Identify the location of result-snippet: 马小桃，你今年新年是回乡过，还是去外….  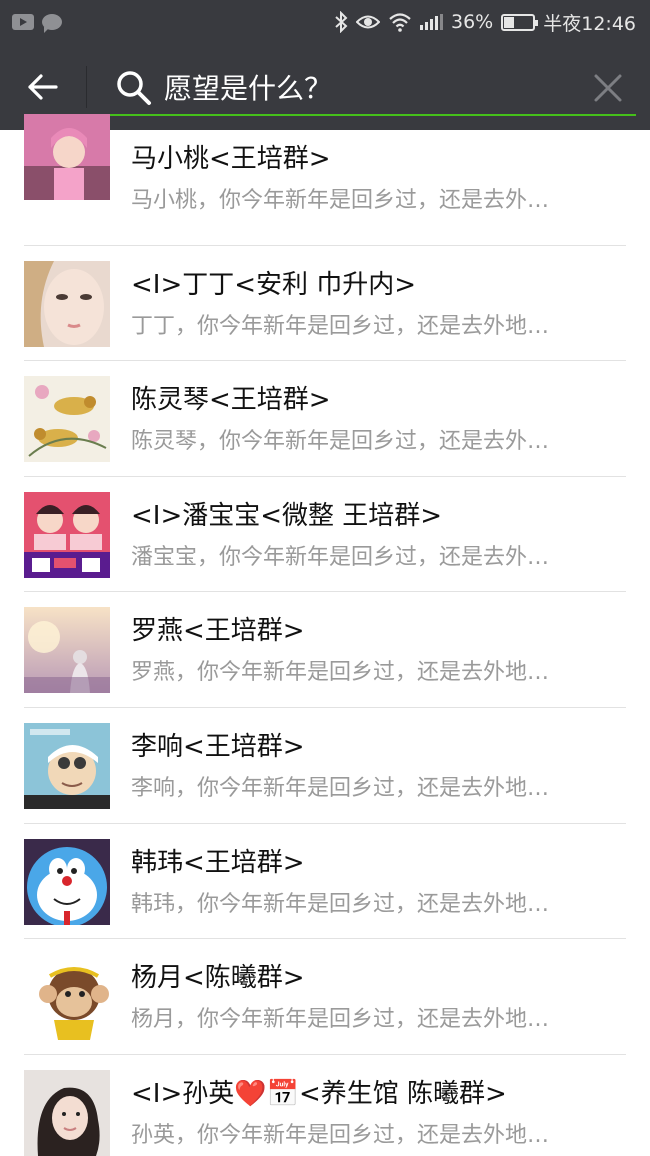
(340, 200).